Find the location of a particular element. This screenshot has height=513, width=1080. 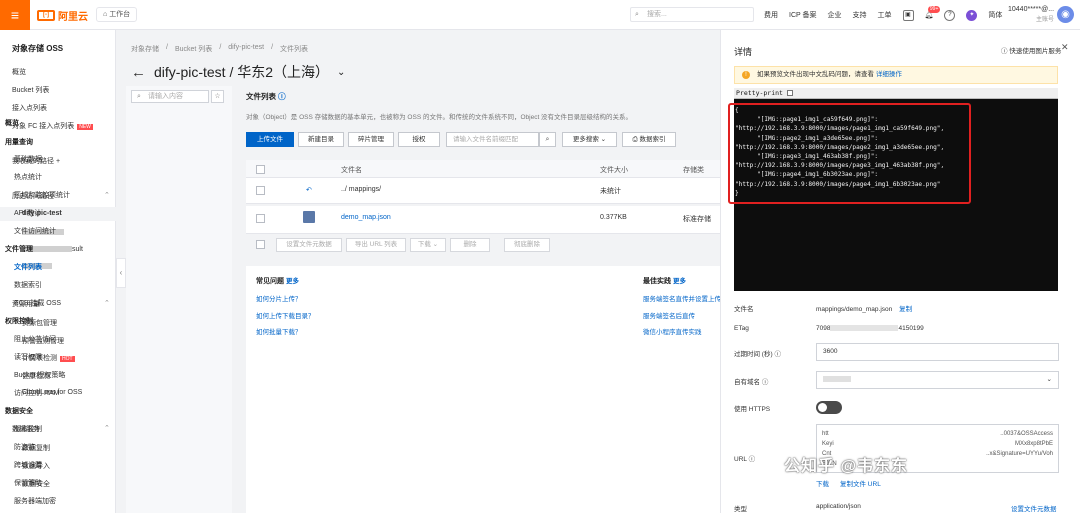

breadcrumb-item: dify-pic-test is located at coordinates (246, 49).